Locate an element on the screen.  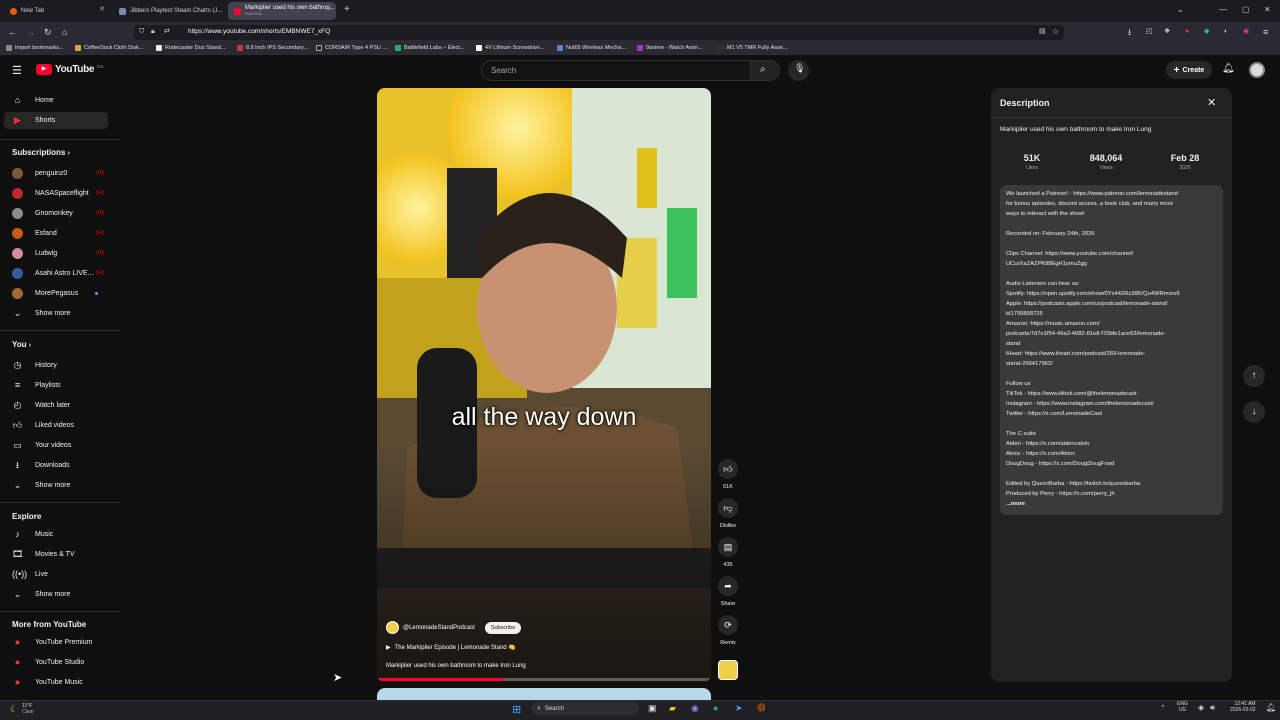
like-button: 👍︎ is located at coordinates (728, 469).